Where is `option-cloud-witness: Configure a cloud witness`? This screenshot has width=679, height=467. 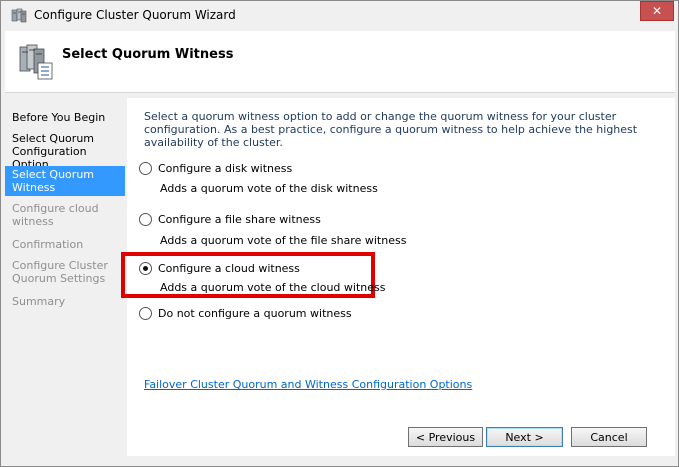 option-cloud-witness: Configure a cloud witness is located at coordinates (219, 268).